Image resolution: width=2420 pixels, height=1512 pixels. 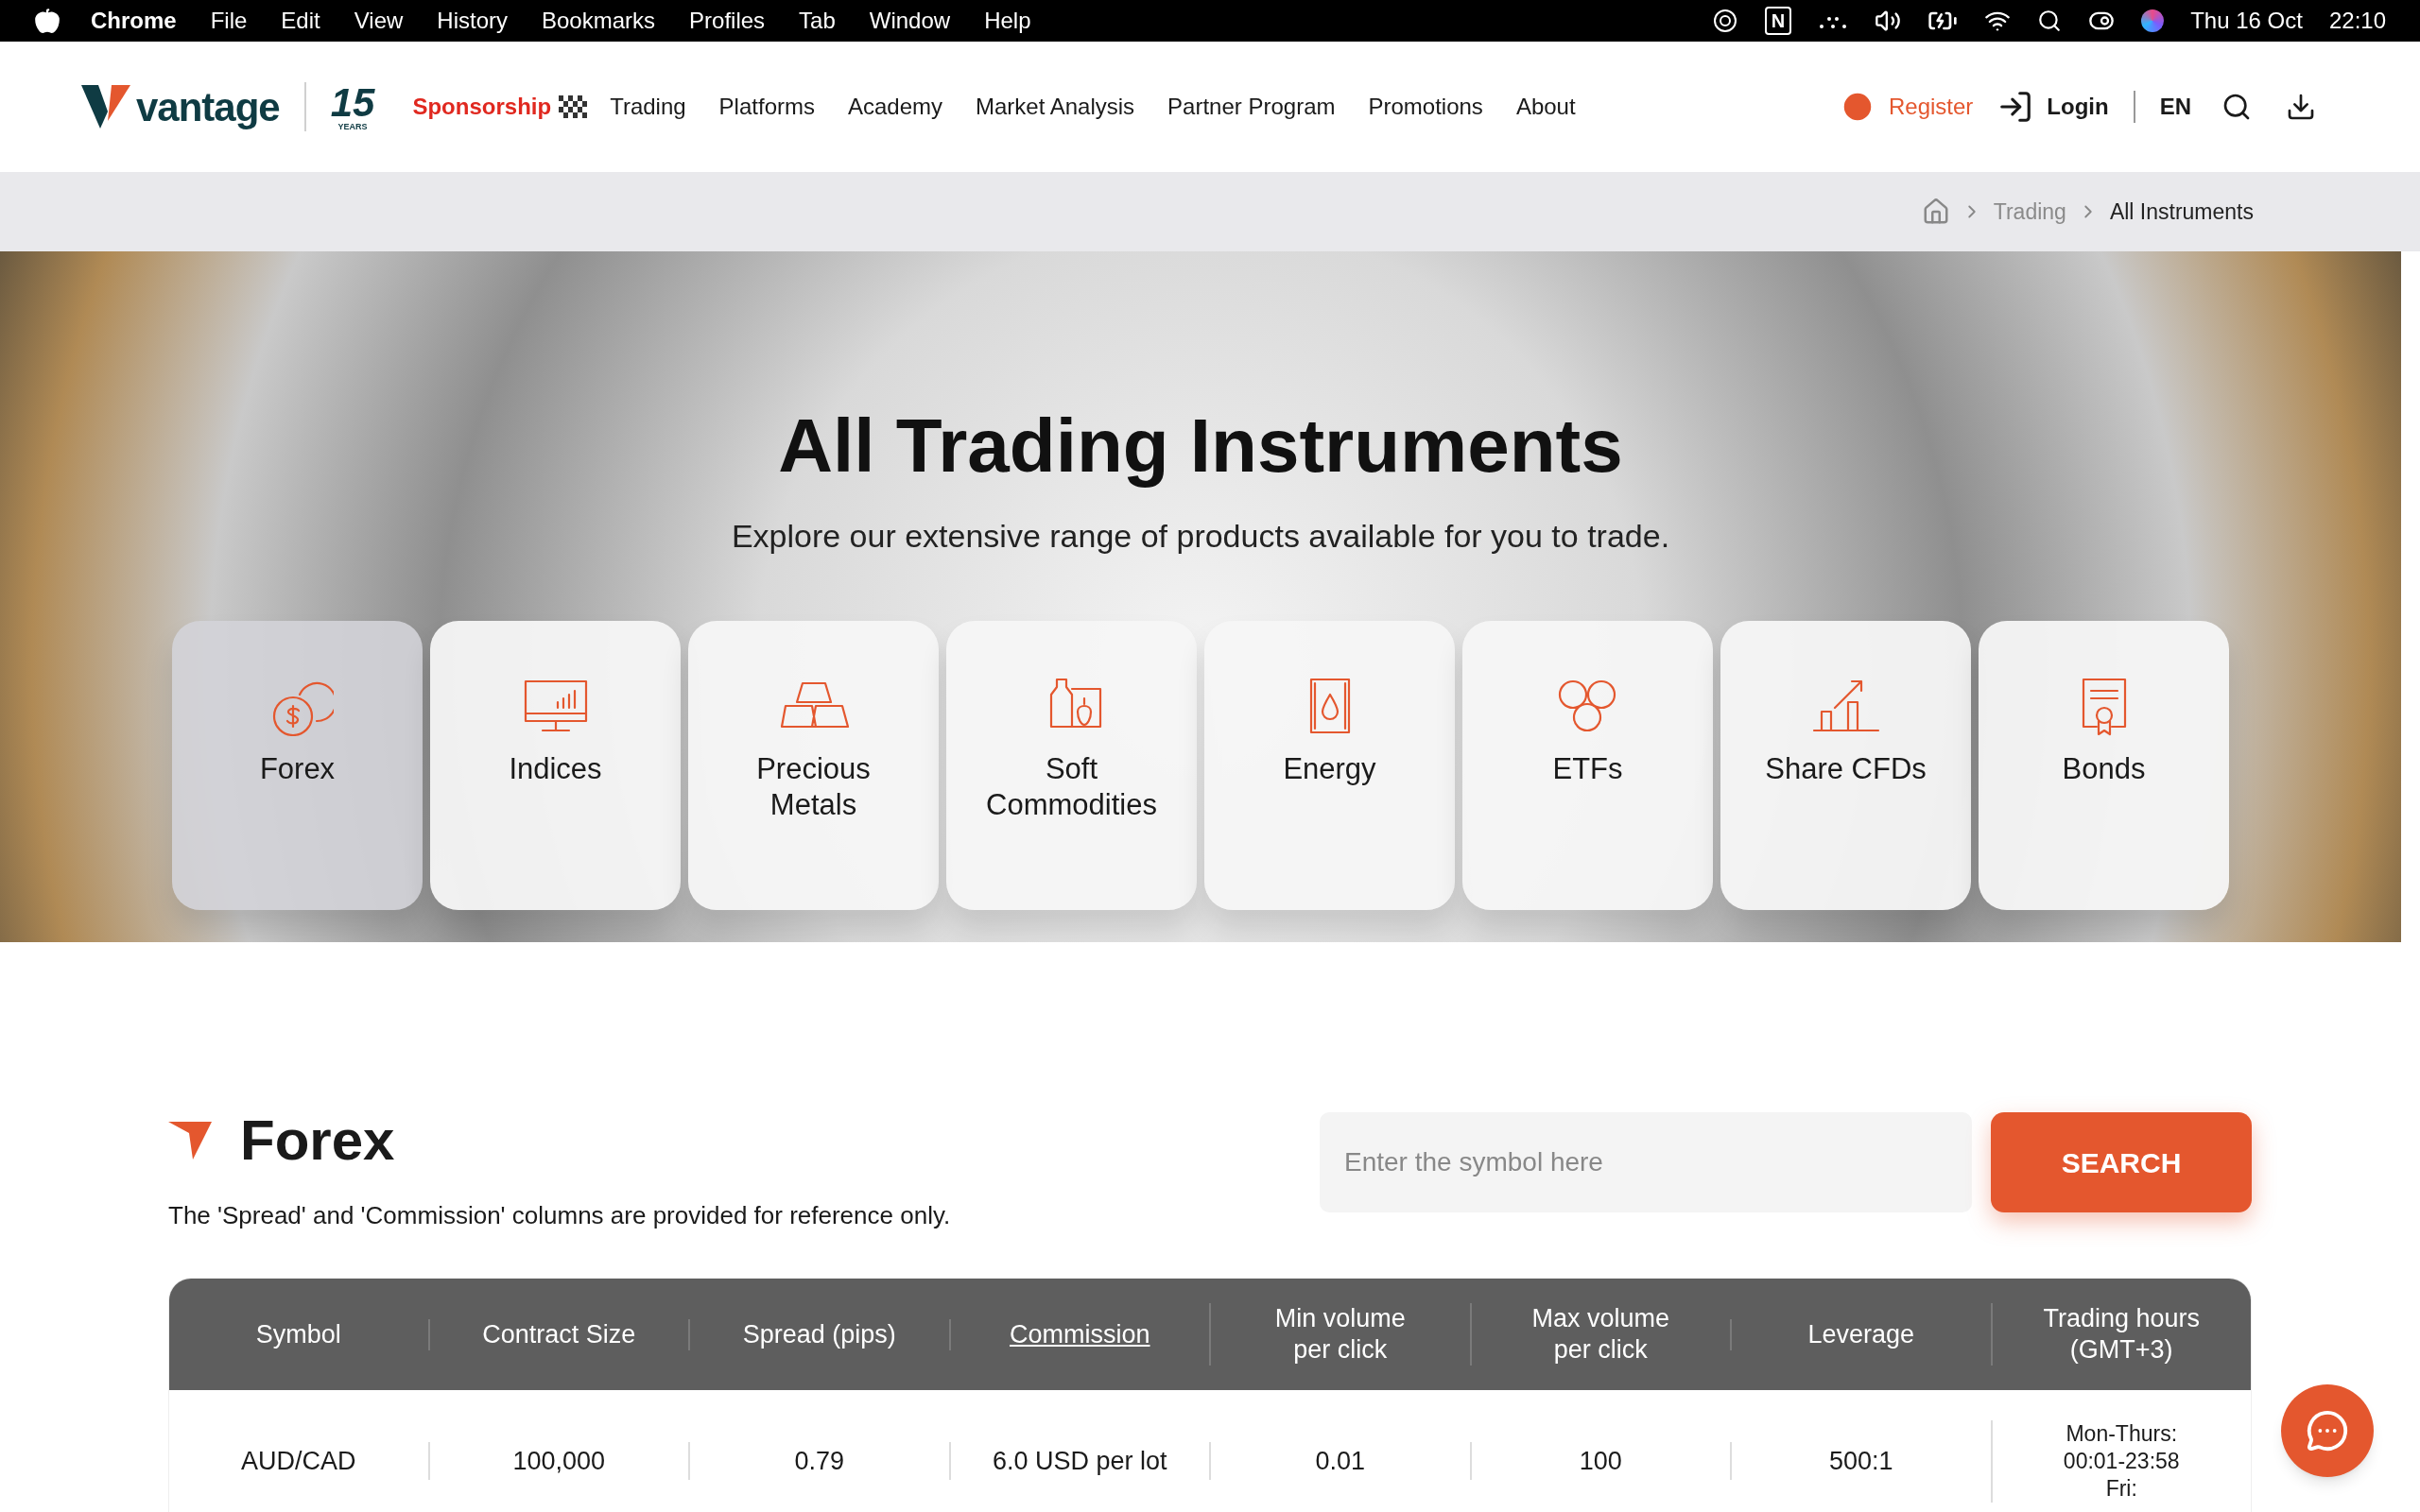 What do you see at coordinates (1861, 1334) in the screenshot?
I see `column-header: Leverage` at bounding box center [1861, 1334].